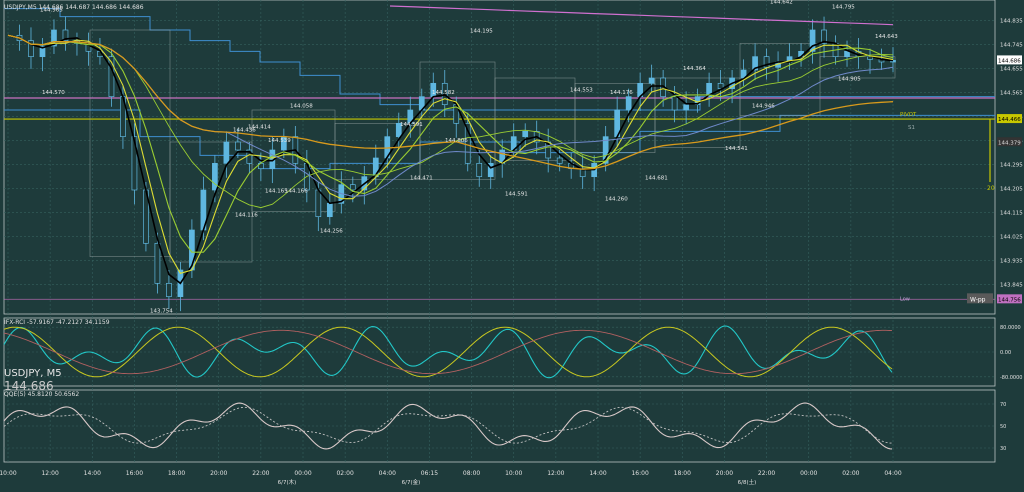  I want to click on price-tag-label: 144.379, so click(1009, 143).